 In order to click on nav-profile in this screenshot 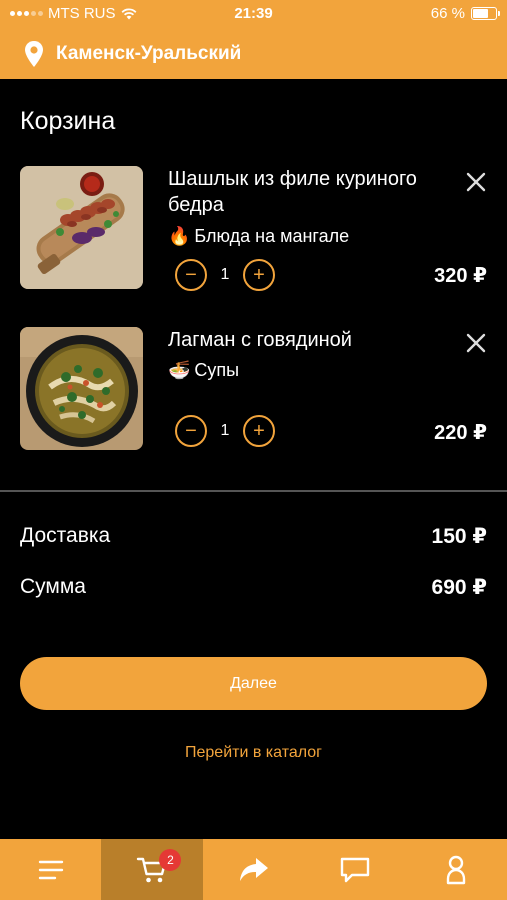, I will do `click(456, 869)`.